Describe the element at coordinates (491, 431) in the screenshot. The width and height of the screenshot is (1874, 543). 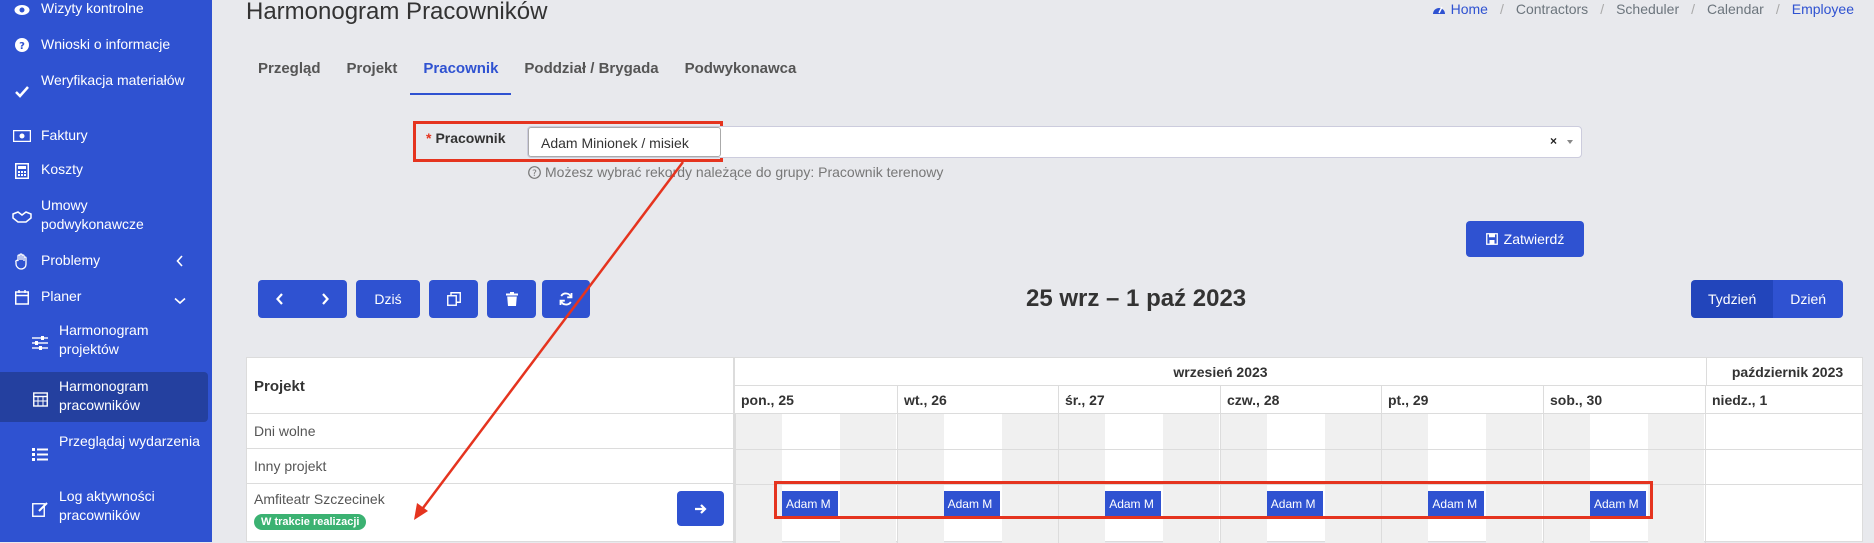
I see `resource-row: Dni wolne` at that location.